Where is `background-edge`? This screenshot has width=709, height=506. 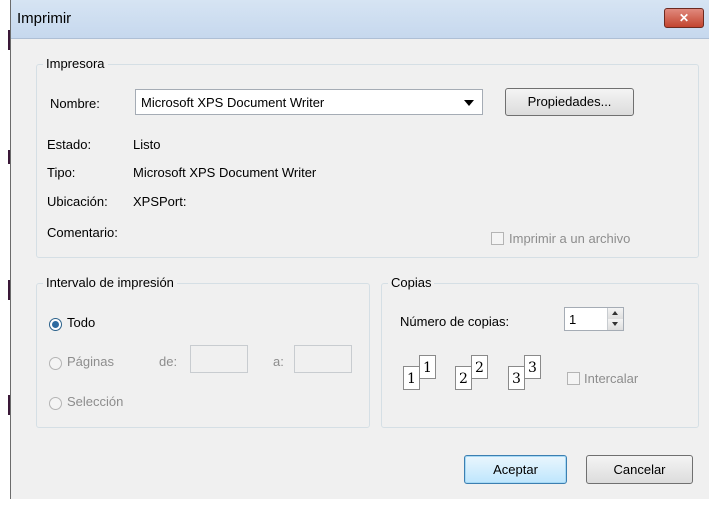
background-edge is located at coordinates (5, 253).